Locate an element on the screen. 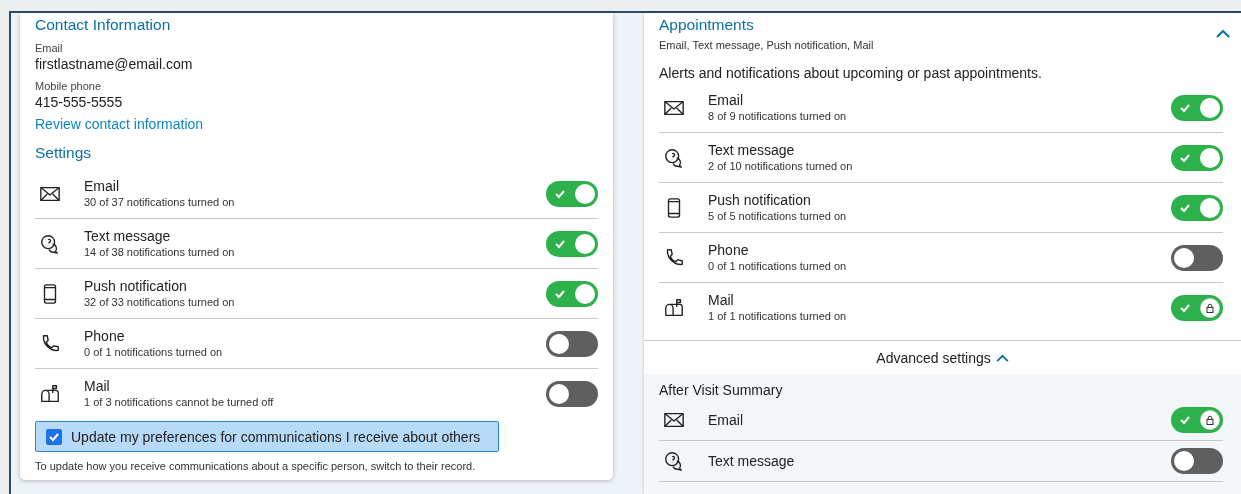  field-value: 415-555-5555 is located at coordinates (79, 102).